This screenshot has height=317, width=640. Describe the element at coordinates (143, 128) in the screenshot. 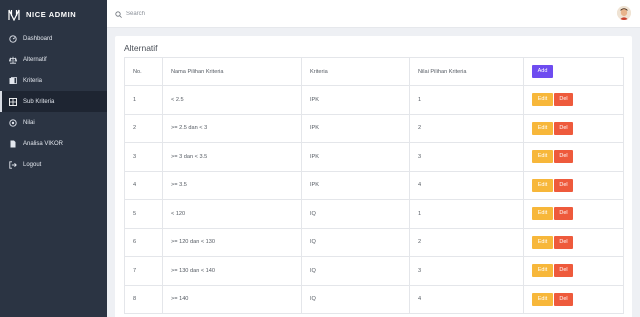

I see `cell-no: 2` at that location.